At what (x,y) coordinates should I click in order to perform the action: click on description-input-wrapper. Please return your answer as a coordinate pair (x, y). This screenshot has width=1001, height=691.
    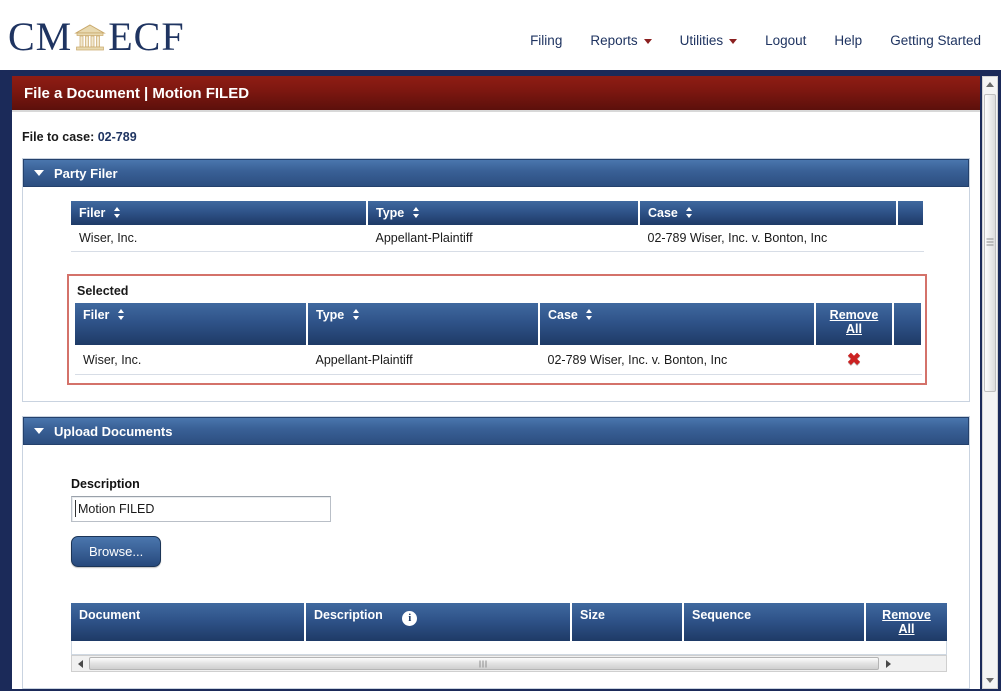
    Looking at the image, I should click on (201, 509).